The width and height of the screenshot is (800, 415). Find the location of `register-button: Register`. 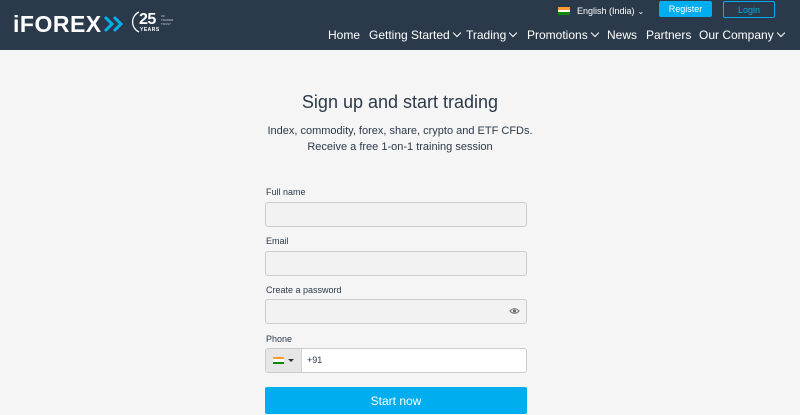

register-button: Register is located at coordinates (685, 9).